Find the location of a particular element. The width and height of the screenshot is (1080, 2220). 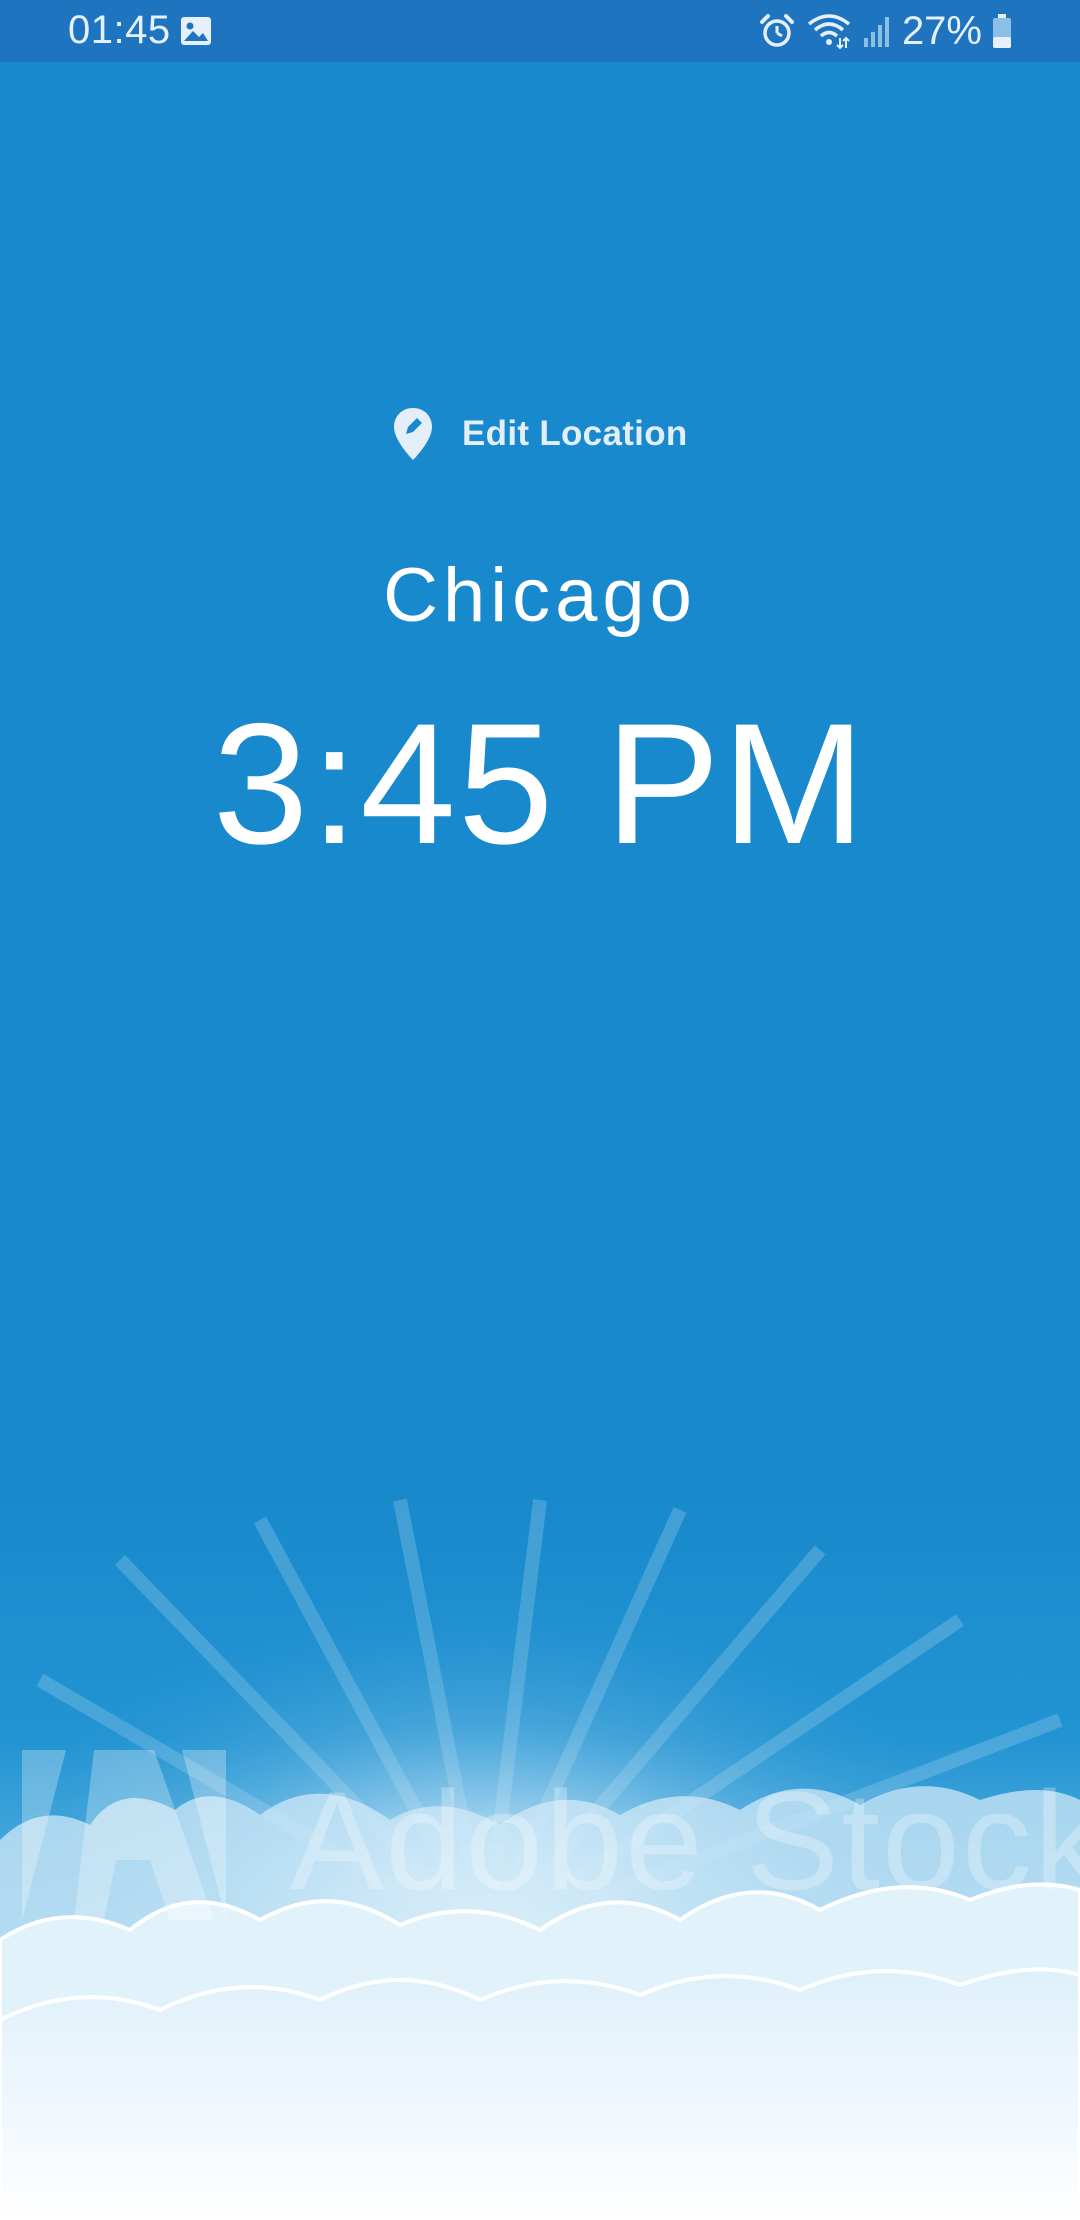

edit-location-button: Edit Location is located at coordinates (540, 434).